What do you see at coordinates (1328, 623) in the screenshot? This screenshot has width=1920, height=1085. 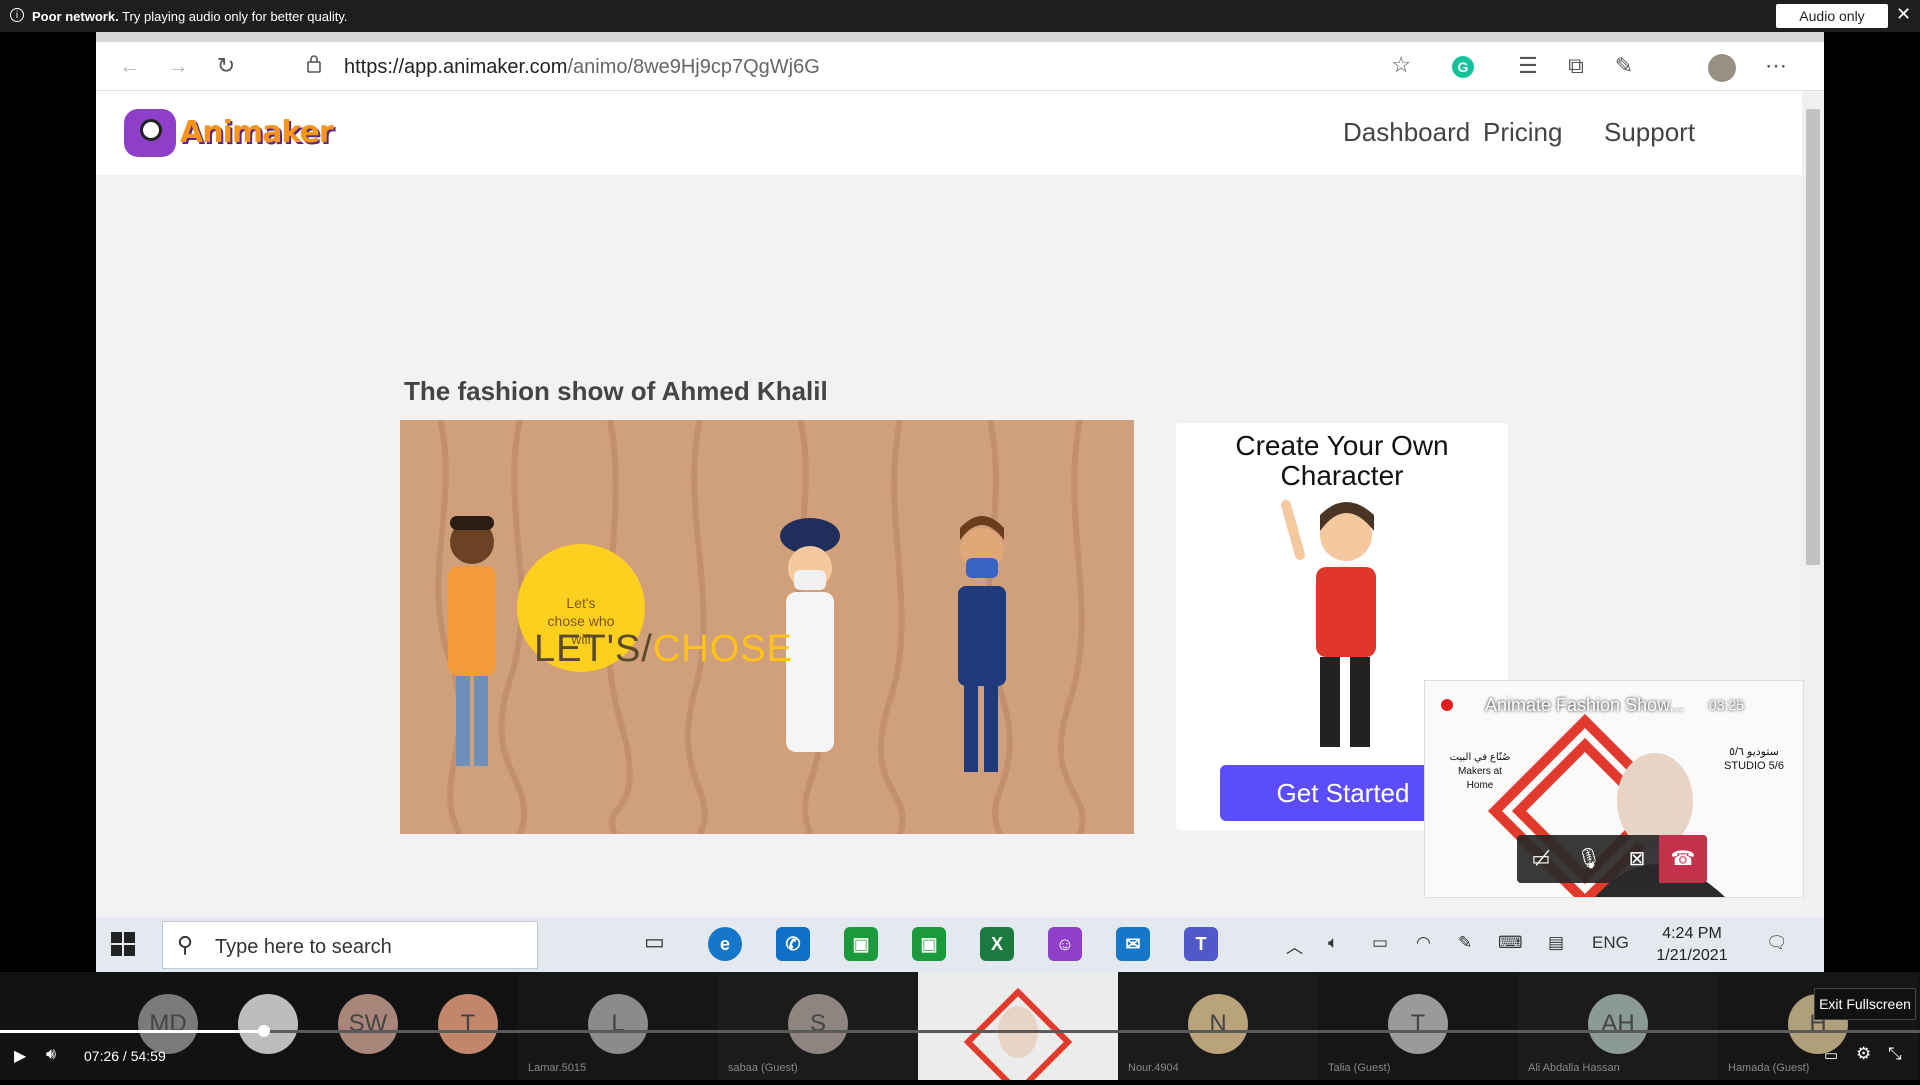 I see `character-illustration` at bounding box center [1328, 623].